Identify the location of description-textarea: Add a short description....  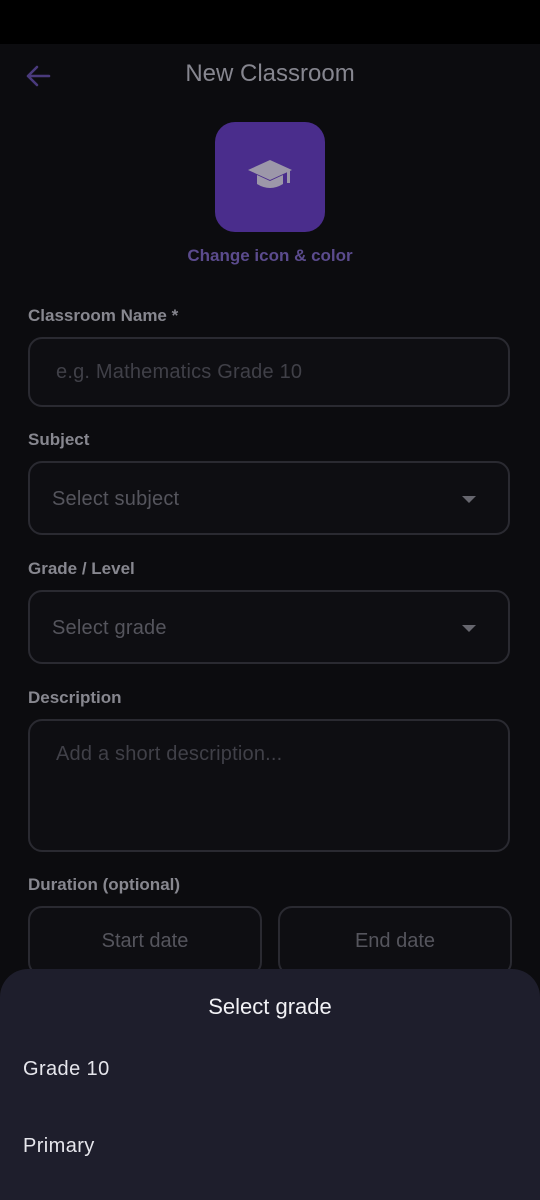
(269, 785).